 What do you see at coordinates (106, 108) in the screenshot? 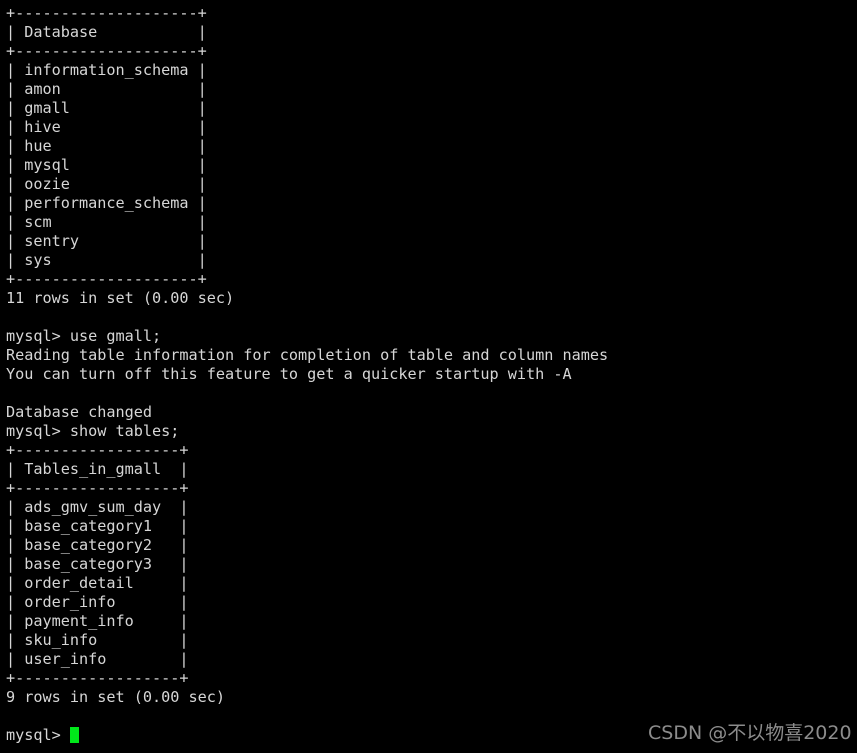
I see `terminal-line: | gmall |` at bounding box center [106, 108].